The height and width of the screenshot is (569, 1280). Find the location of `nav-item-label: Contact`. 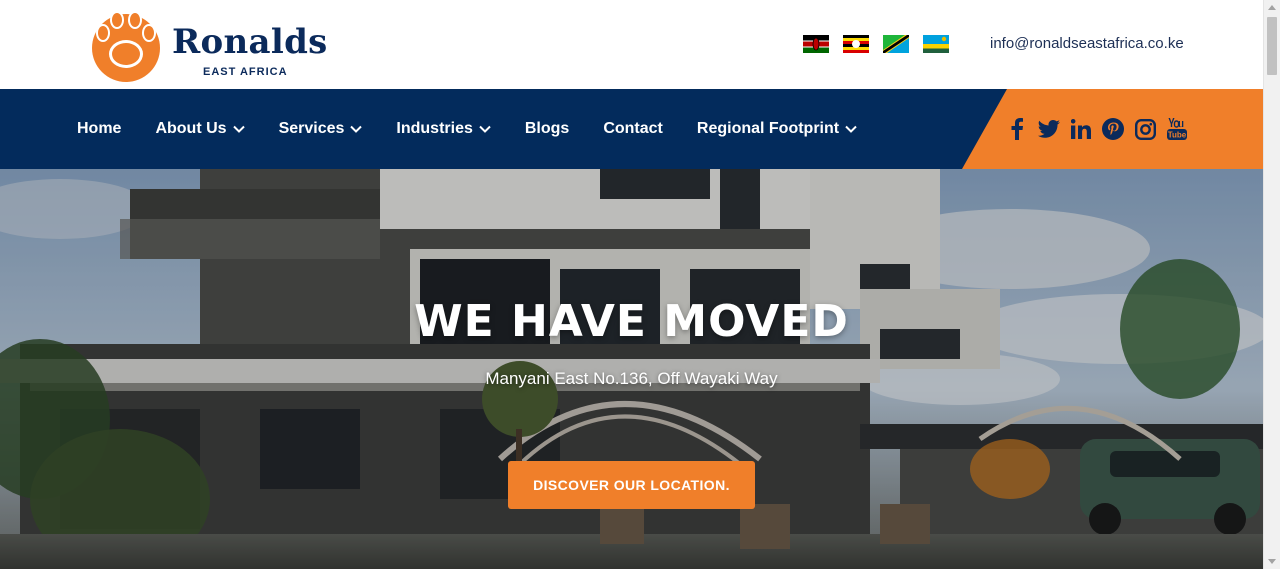

nav-item-label: Contact is located at coordinates (633, 128).